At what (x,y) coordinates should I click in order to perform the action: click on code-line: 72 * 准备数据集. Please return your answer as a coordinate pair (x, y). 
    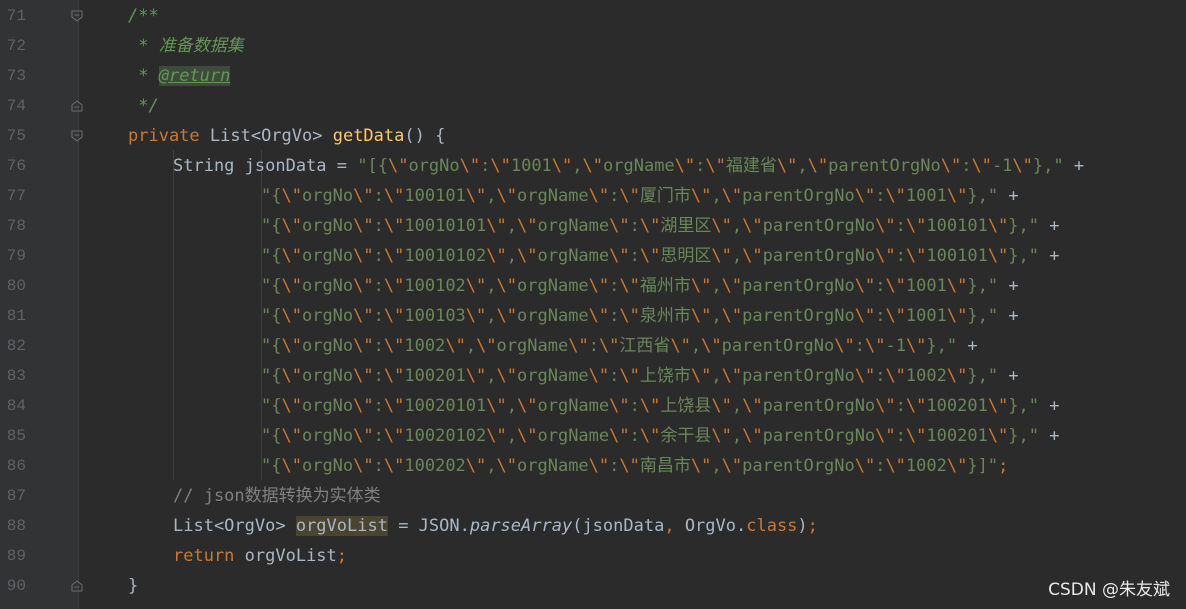
    Looking at the image, I should click on (593, 46).